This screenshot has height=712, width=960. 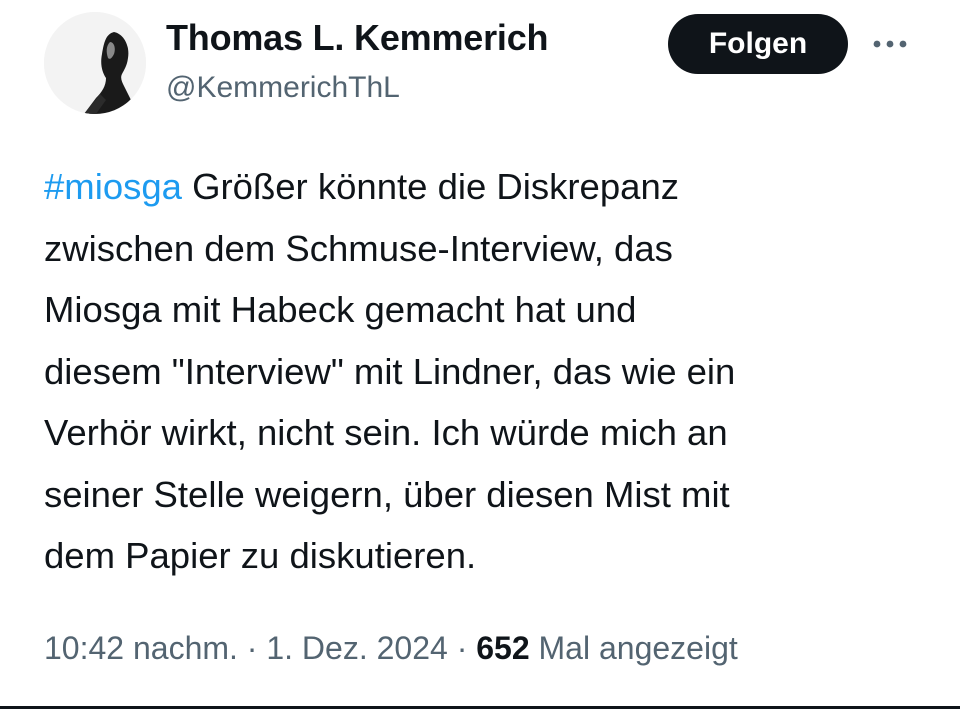 What do you see at coordinates (260, 555) in the screenshot?
I see `tweet-line: dem Papier zu diskutieren.` at bounding box center [260, 555].